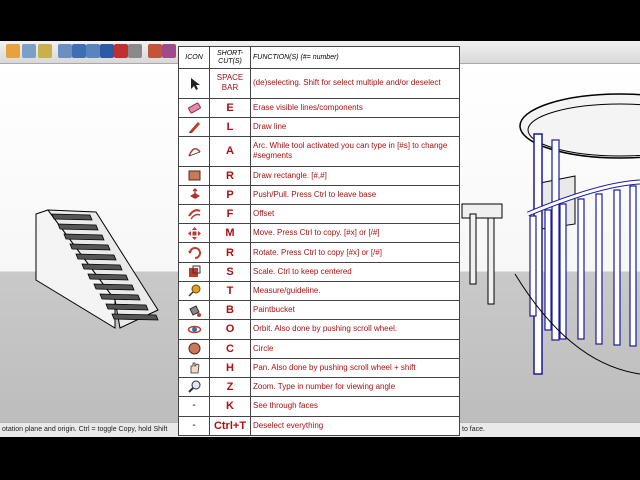  What do you see at coordinates (355, 310) in the screenshot?
I see `row-function: Paintbucket` at bounding box center [355, 310].